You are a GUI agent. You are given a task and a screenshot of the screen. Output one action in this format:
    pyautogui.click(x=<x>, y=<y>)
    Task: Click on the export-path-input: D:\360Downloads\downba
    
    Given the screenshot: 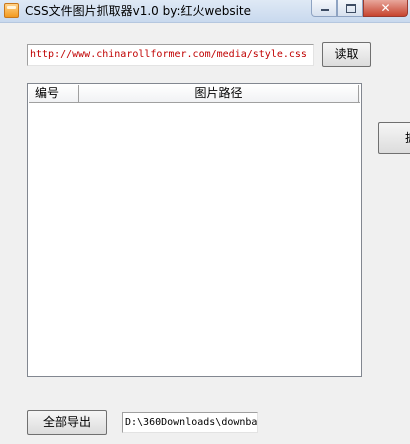 What is the action you would take?
    pyautogui.click(x=190, y=422)
    